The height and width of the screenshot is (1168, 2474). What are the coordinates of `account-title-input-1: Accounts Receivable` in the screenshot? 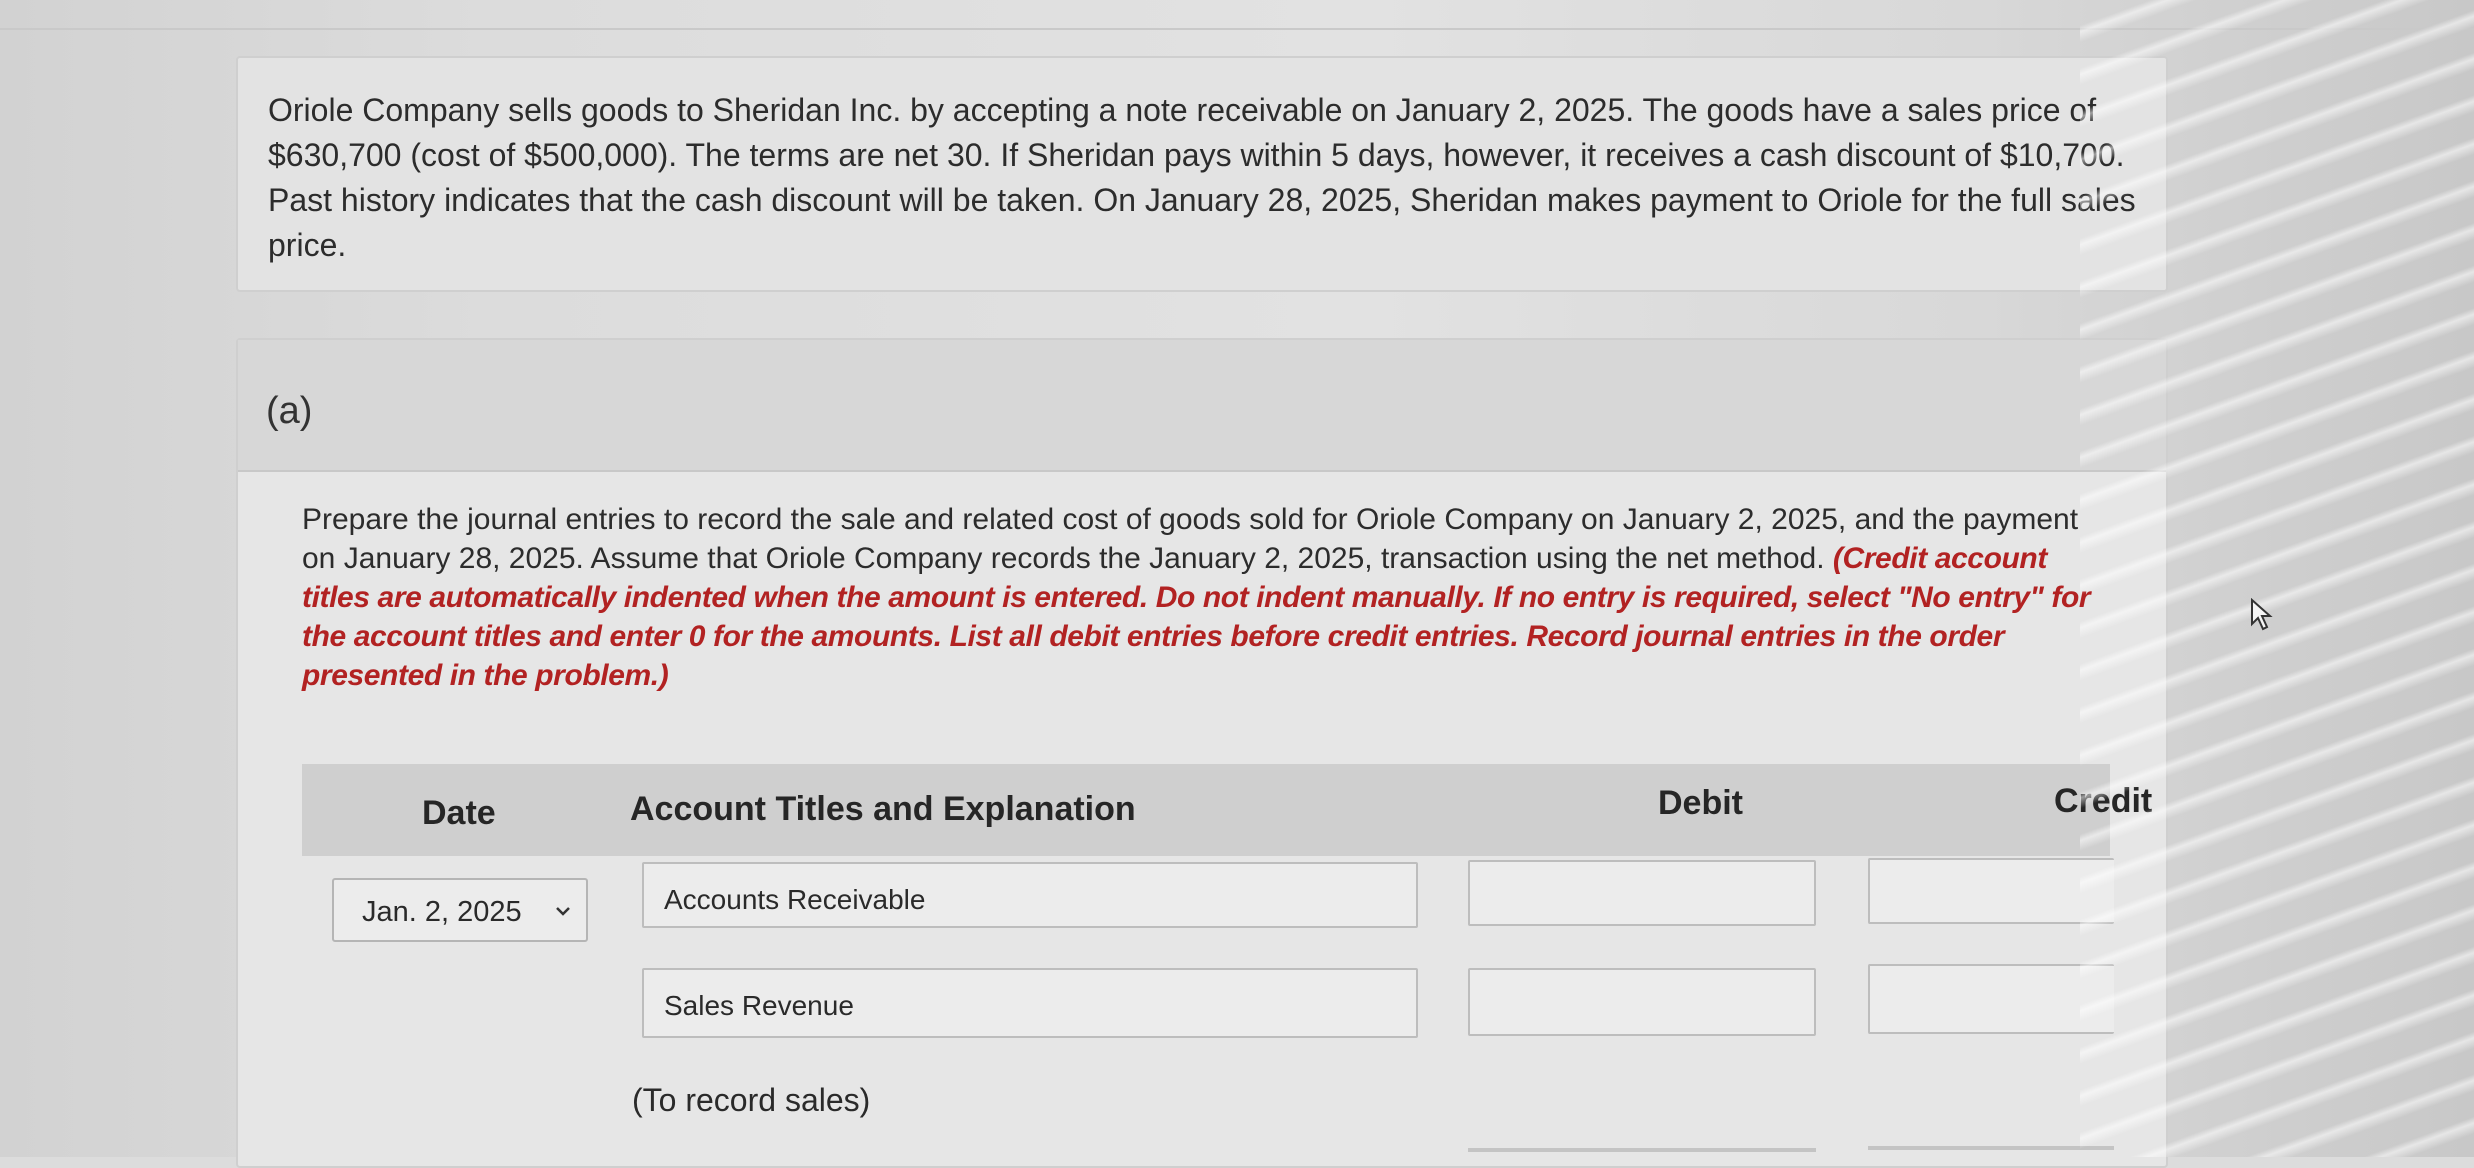 It's located at (1030, 895).